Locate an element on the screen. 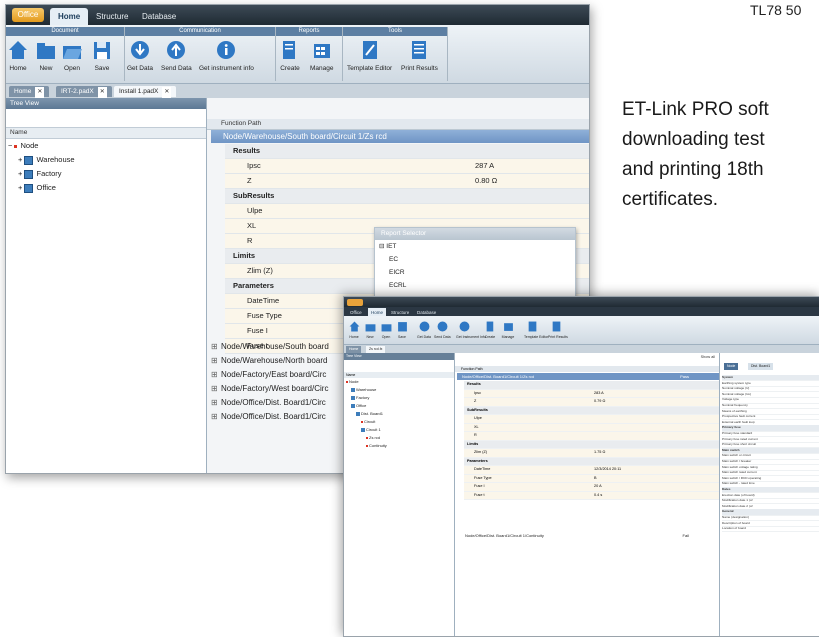 Image resolution: width=819 pixels, height=637 pixels. tree-item-office: + Office is located at coordinates (106, 188).